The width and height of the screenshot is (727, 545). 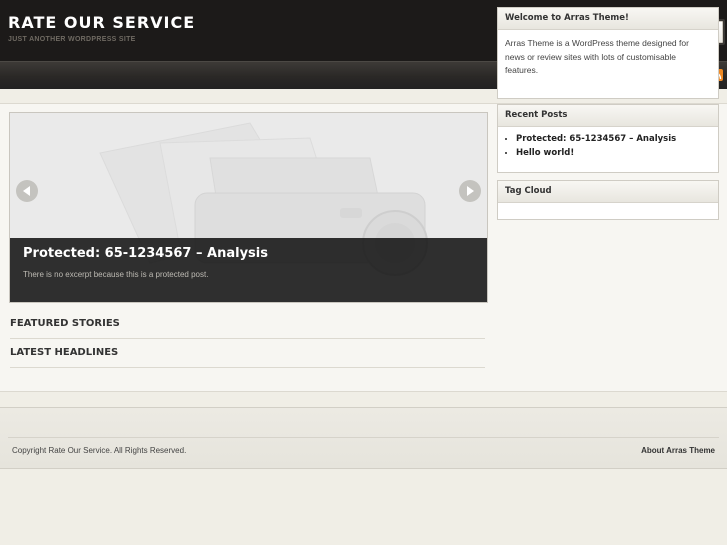 I want to click on footer-divider, so click(x=363, y=437).